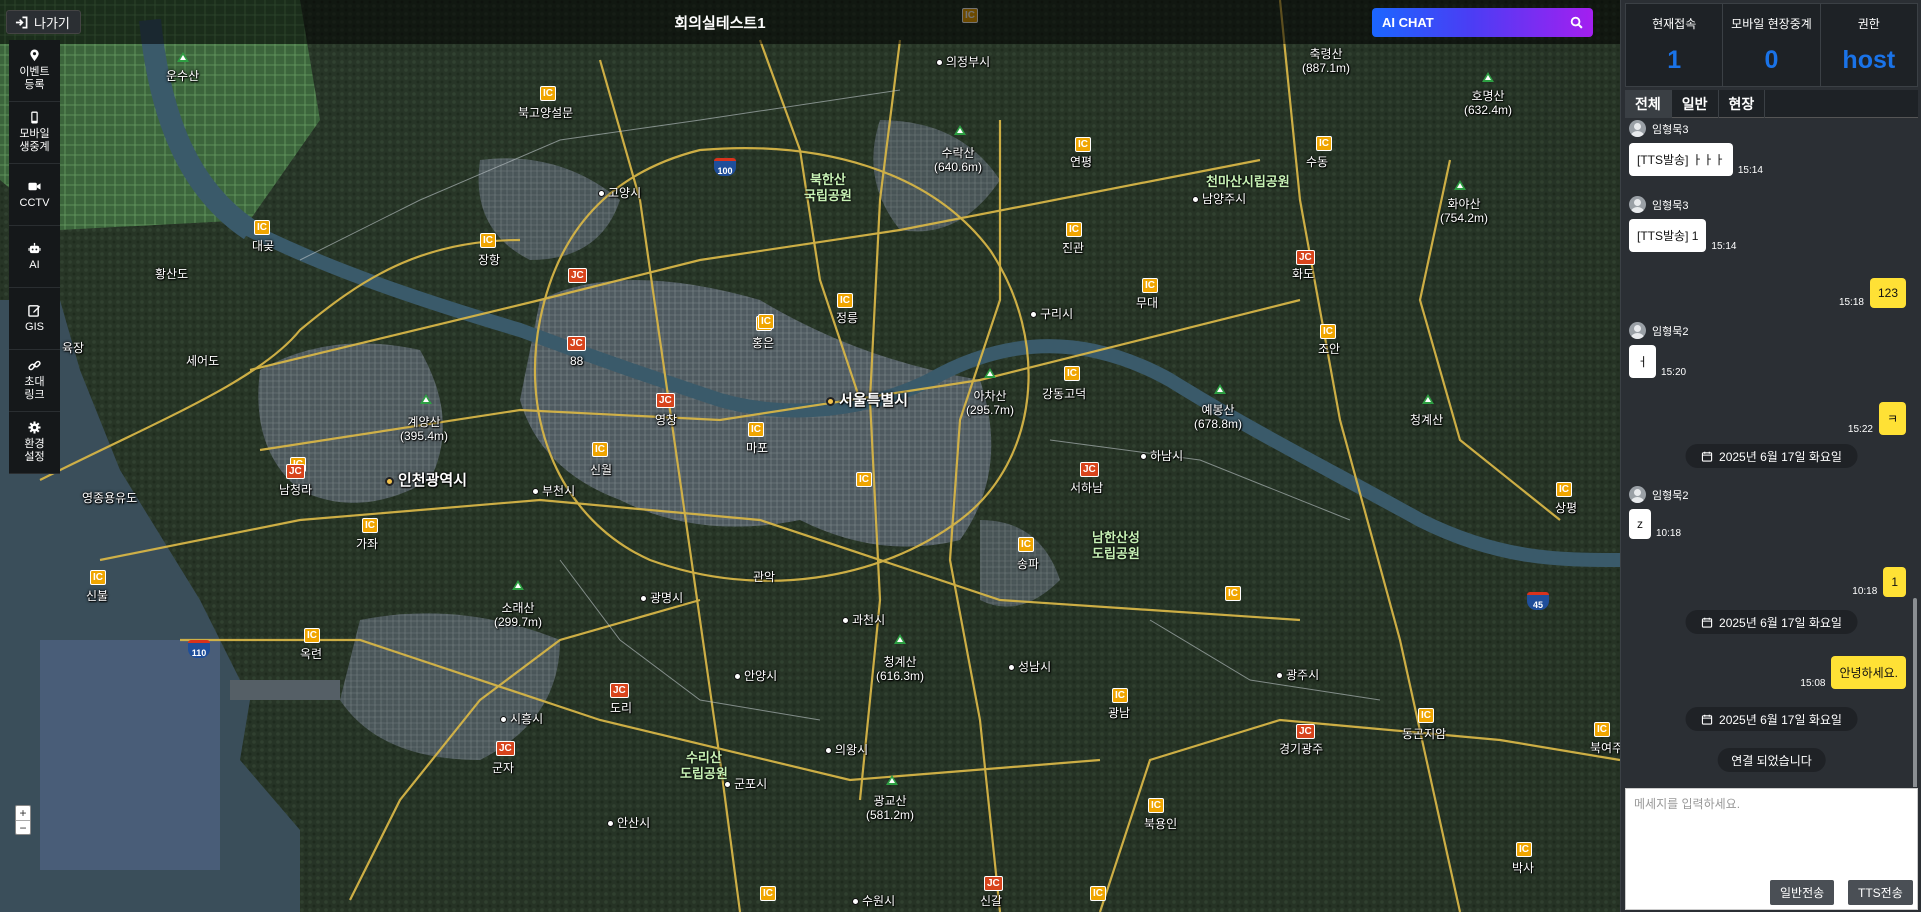 The width and height of the screenshot is (1921, 912). Describe the element at coordinates (1668, 235) in the screenshot. I see `message-bubble: [TTS발송] 1` at that location.